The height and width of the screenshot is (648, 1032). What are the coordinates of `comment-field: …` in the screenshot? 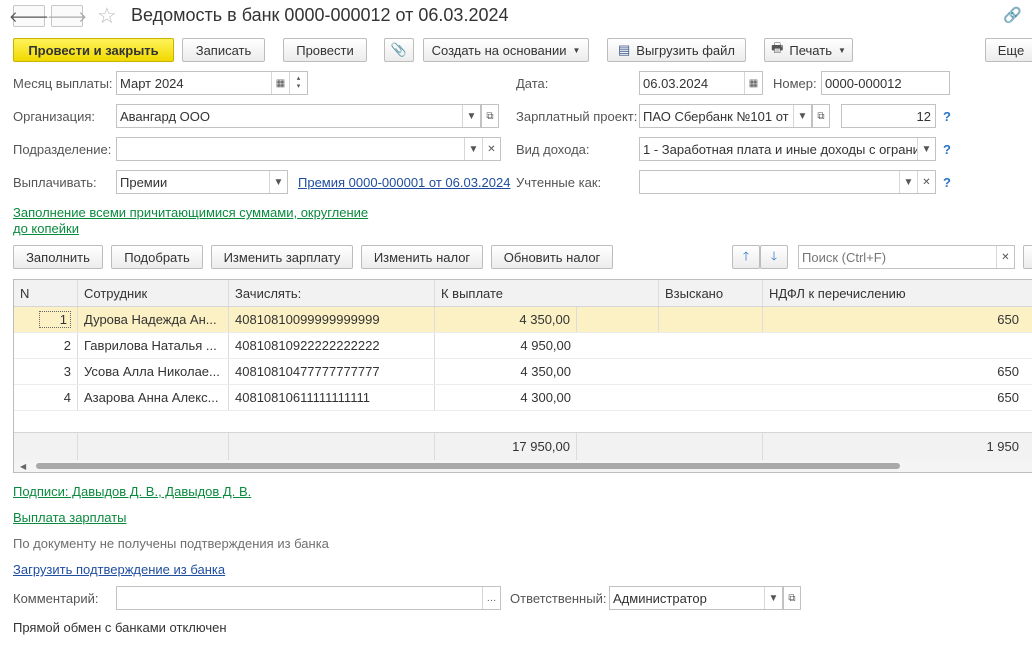 It's located at (308, 598).